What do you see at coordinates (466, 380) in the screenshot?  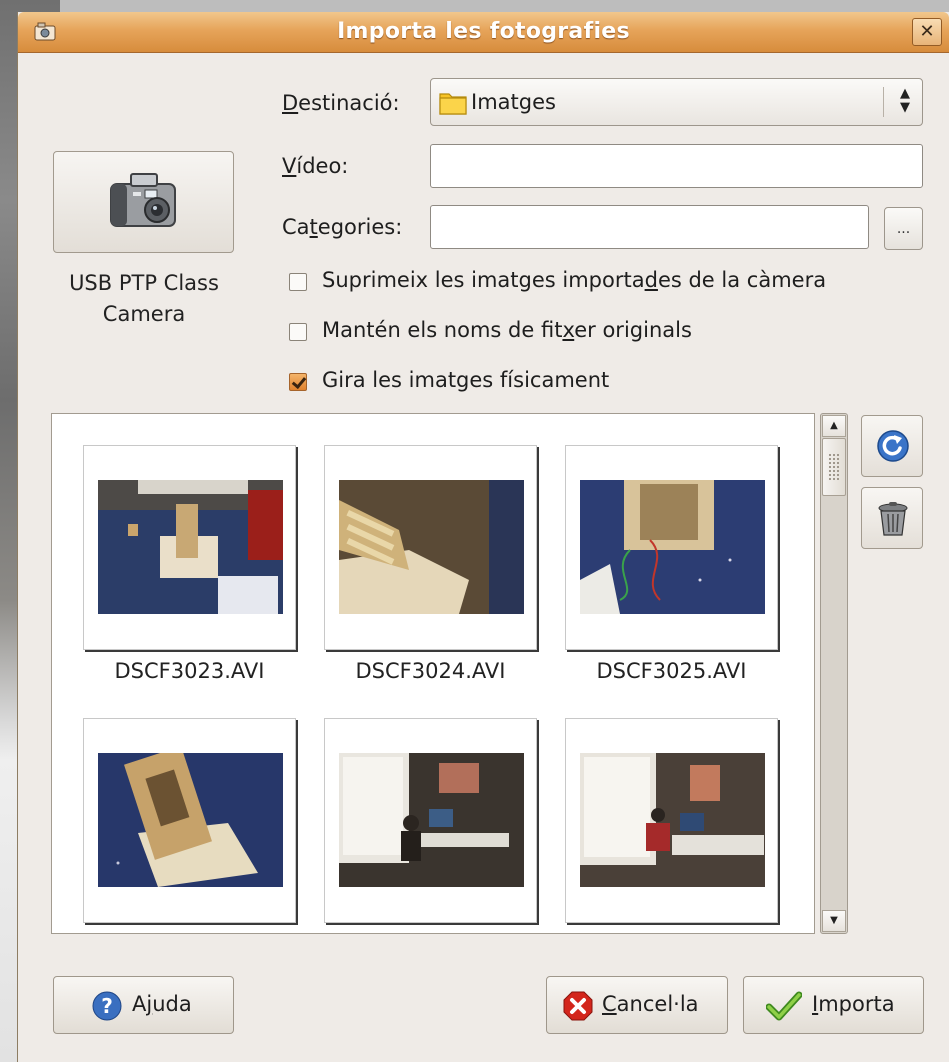 I see `rotate-images-label: Gira les imatges físicament` at bounding box center [466, 380].